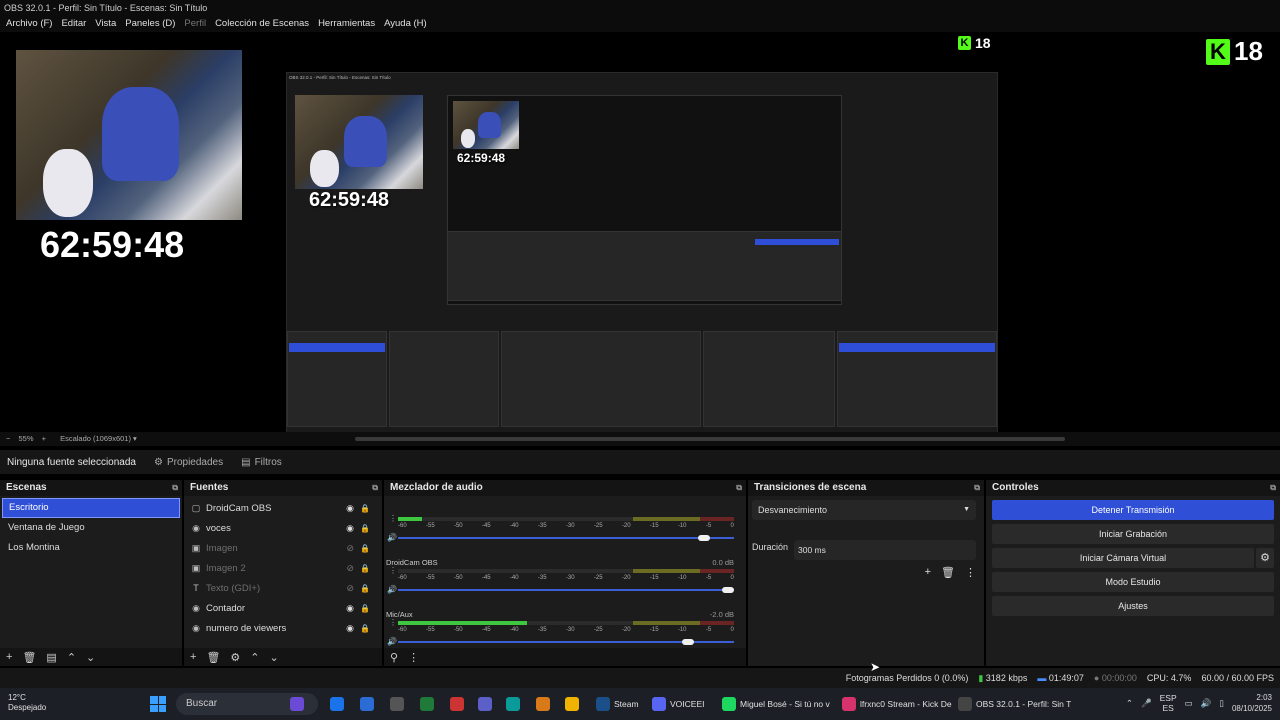 This screenshot has width=1280, height=720. Describe the element at coordinates (405, 24) in the screenshot. I see `menu-item: Ayuda (H)` at that location.